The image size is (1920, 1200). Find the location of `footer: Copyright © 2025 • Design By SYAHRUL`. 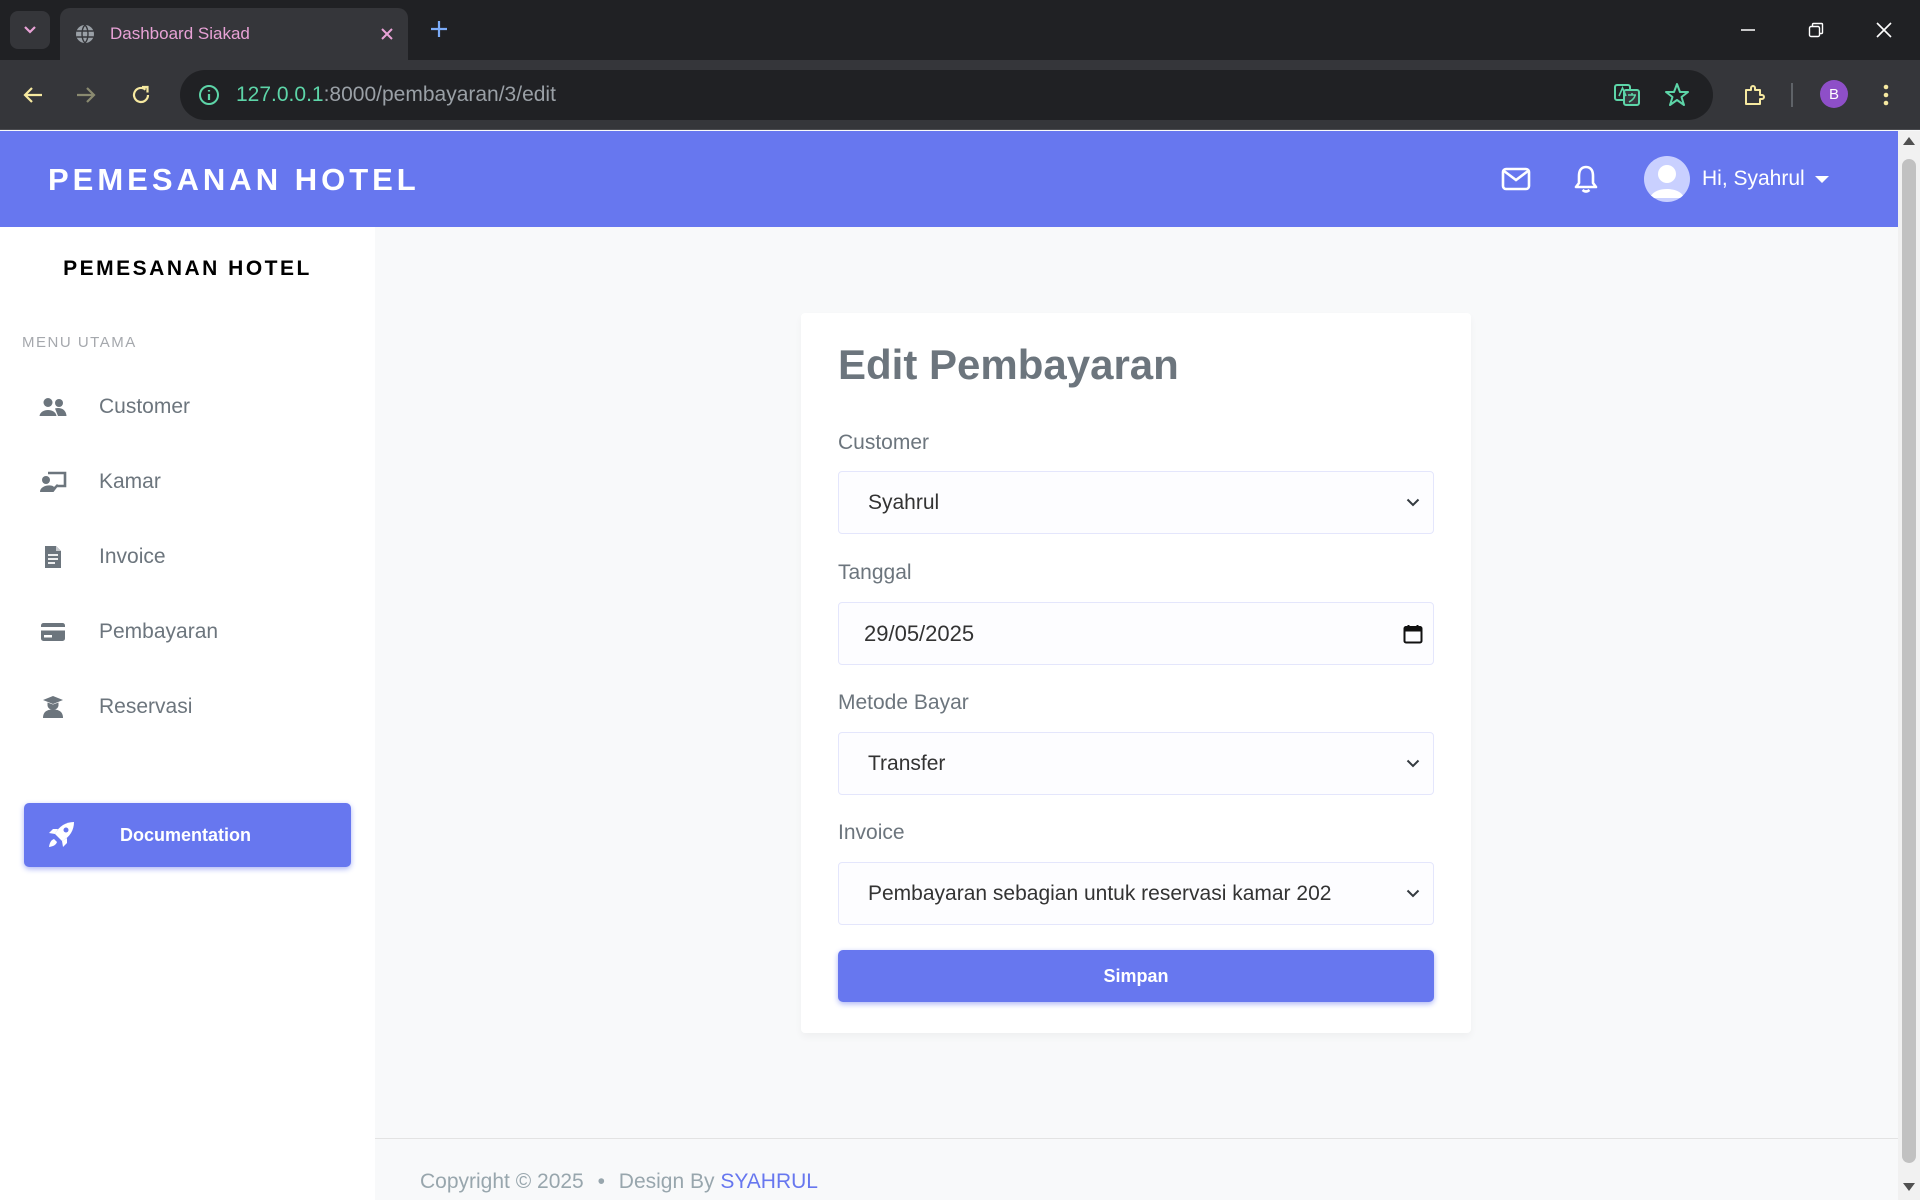

footer: Copyright © 2025 • Design By SYAHRUL is located at coordinates (619, 1182).